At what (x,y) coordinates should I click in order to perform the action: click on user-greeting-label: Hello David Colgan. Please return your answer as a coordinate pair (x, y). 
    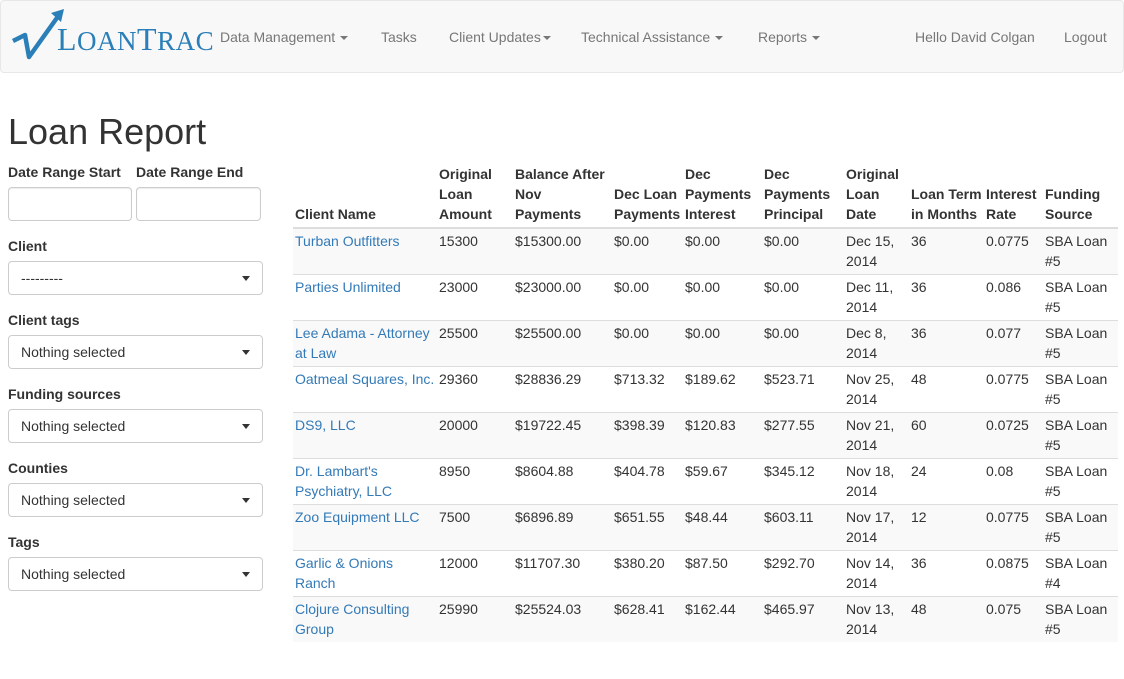
    Looking at the image, I should click on (975, 37).